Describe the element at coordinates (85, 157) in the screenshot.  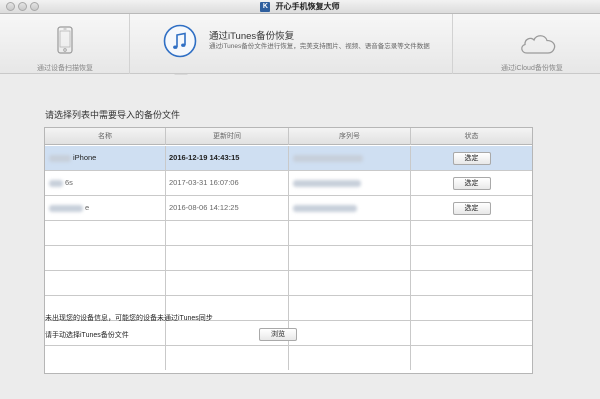
I see `device-name: iPhone` at that location.